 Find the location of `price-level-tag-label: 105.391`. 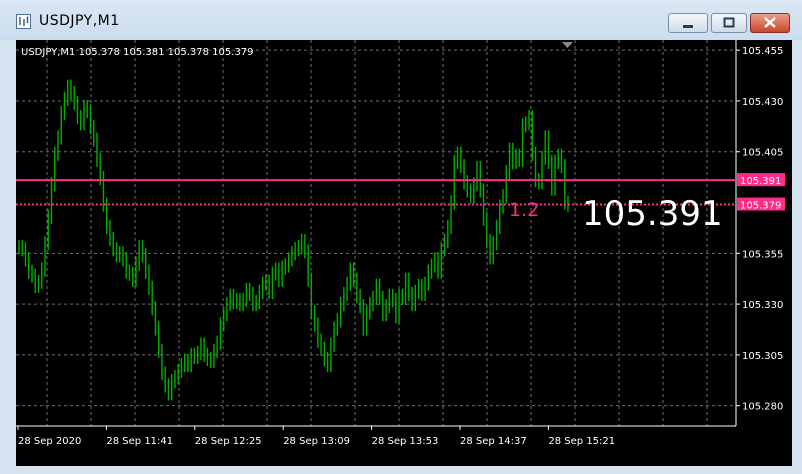

price-level-tag-label: 105.391 is located at coordinates (760, 181).